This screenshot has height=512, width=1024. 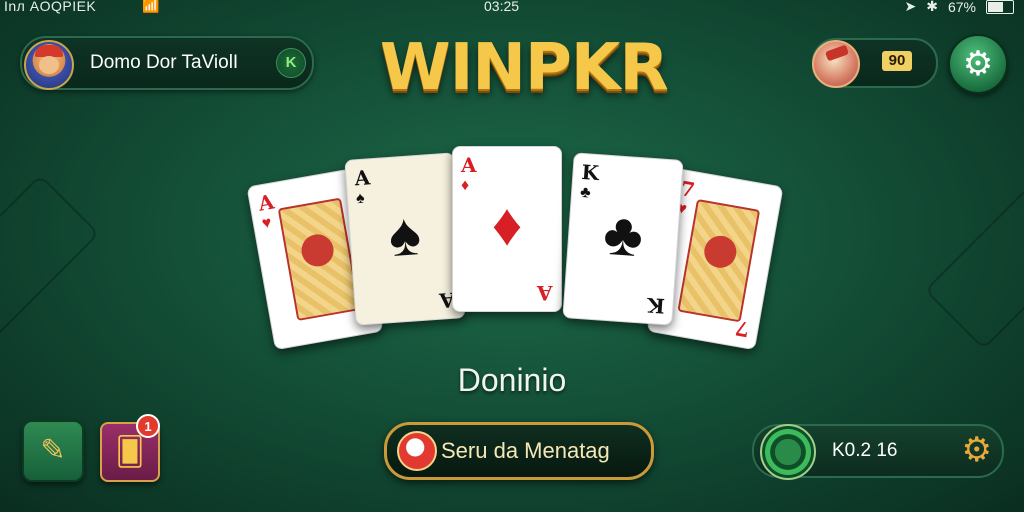 I want to click on location-arrow-icon: ➤, so click(x=910, y=7).